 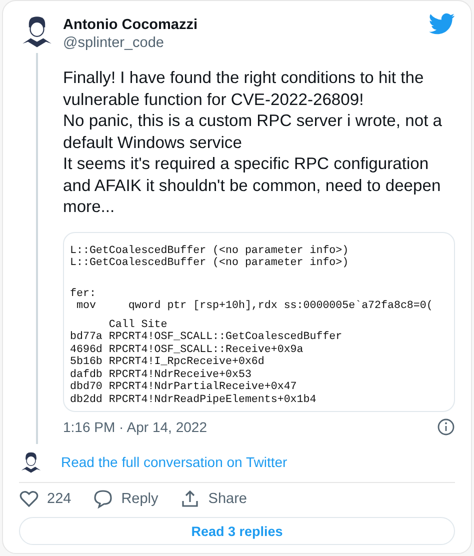 What do you see at coordinates (29, 499) in the screenshot?
I see `heart-icon` at bounding box center [29, 499].